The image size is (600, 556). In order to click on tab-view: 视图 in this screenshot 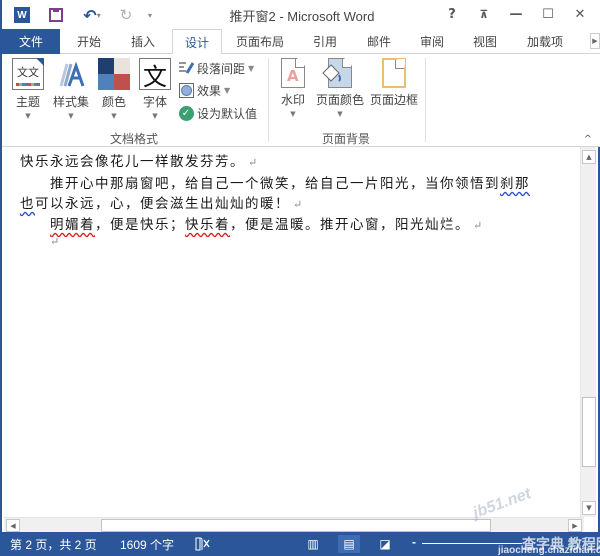, I will do `click(485, 41)`.